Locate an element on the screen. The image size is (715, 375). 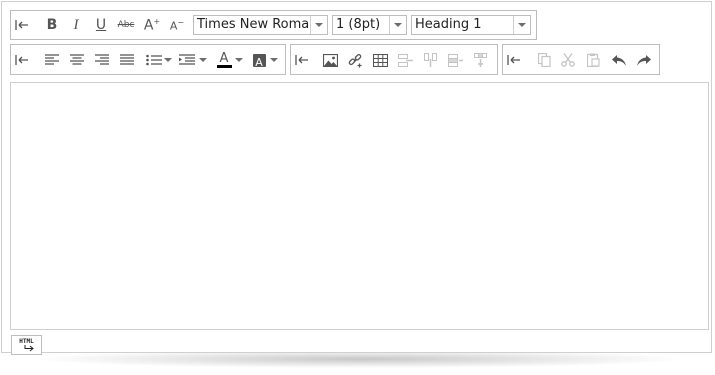
insert-link-button is located at coordinates (355, 60).